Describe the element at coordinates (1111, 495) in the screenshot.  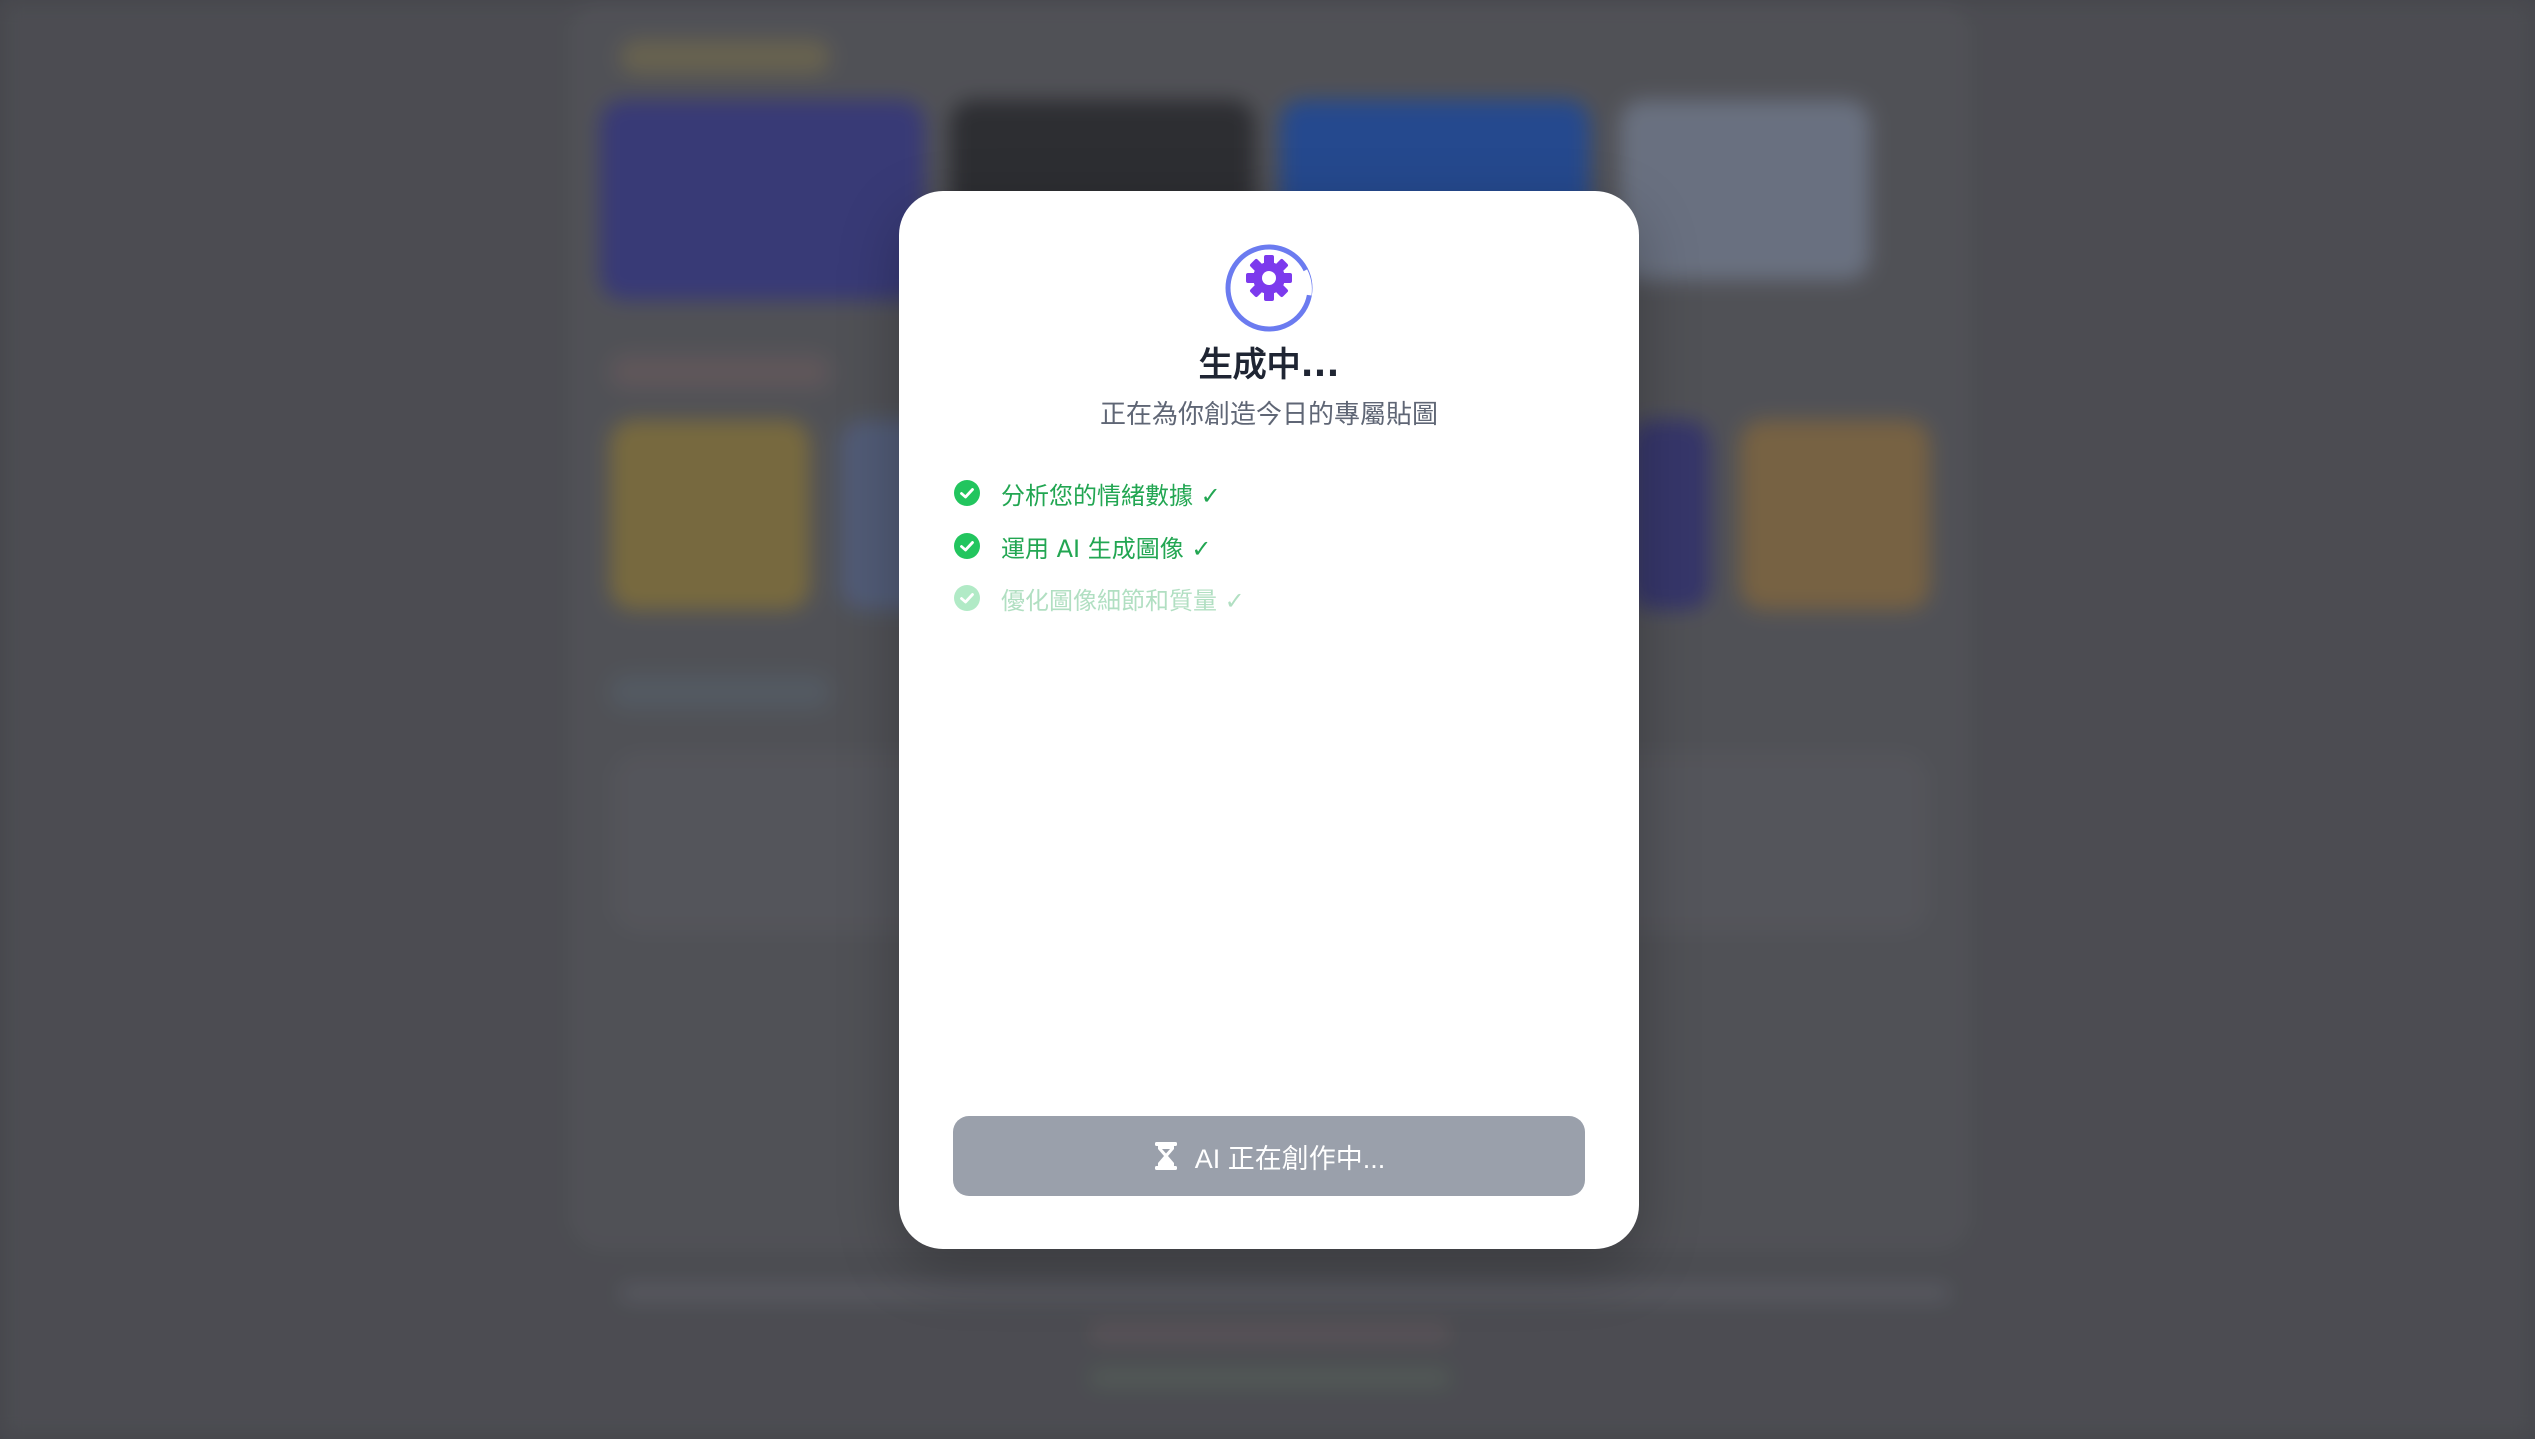
I see `step-label: 分析您的情緒數據 ✓` at that location.